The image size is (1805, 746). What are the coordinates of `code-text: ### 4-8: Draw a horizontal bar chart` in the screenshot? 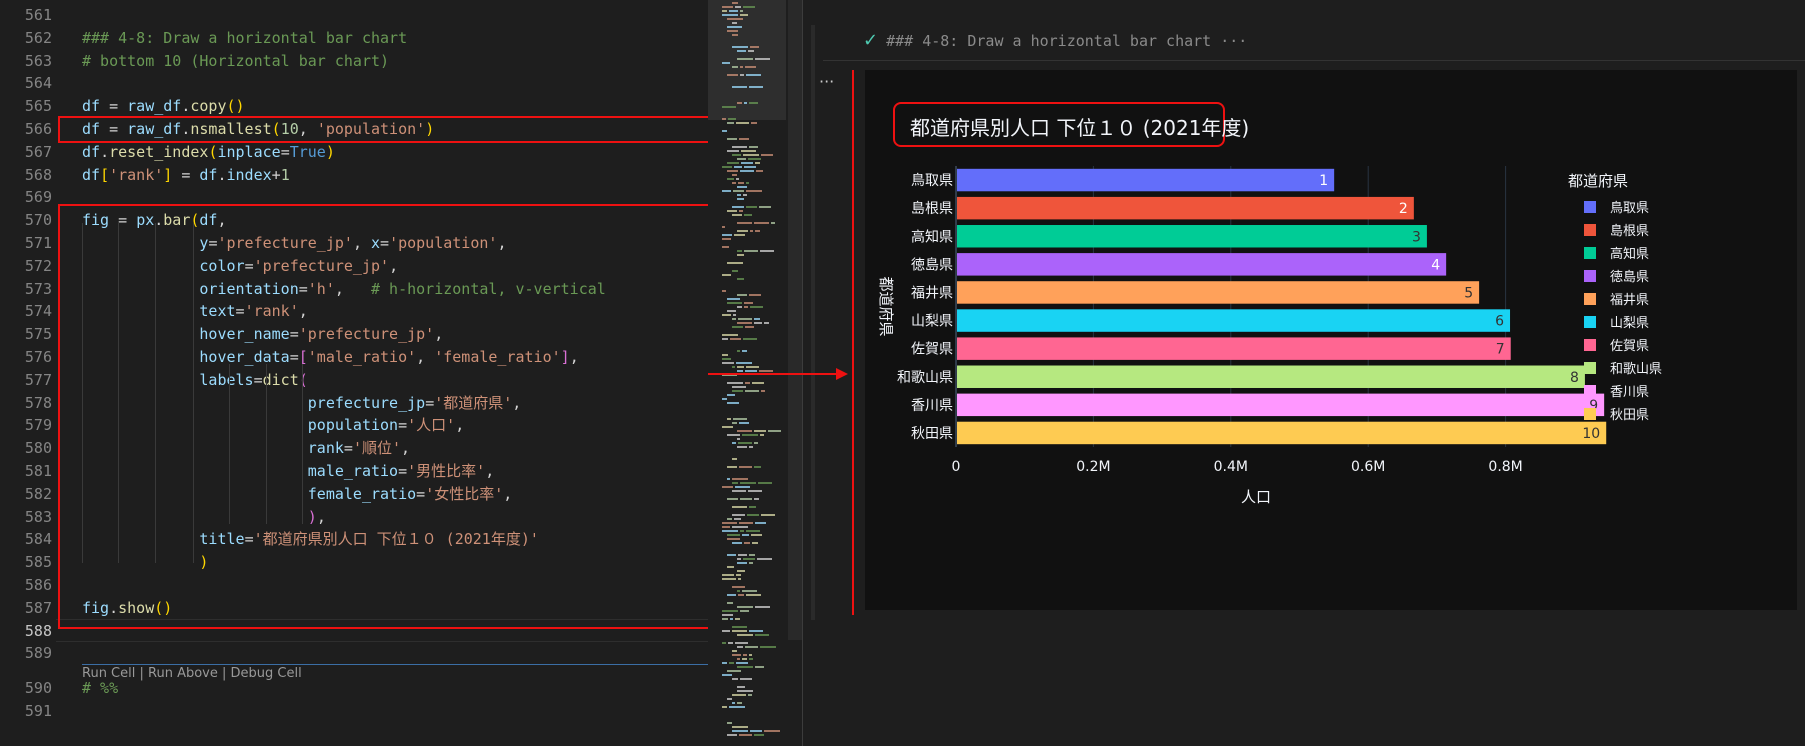 It's located at (244, 38).